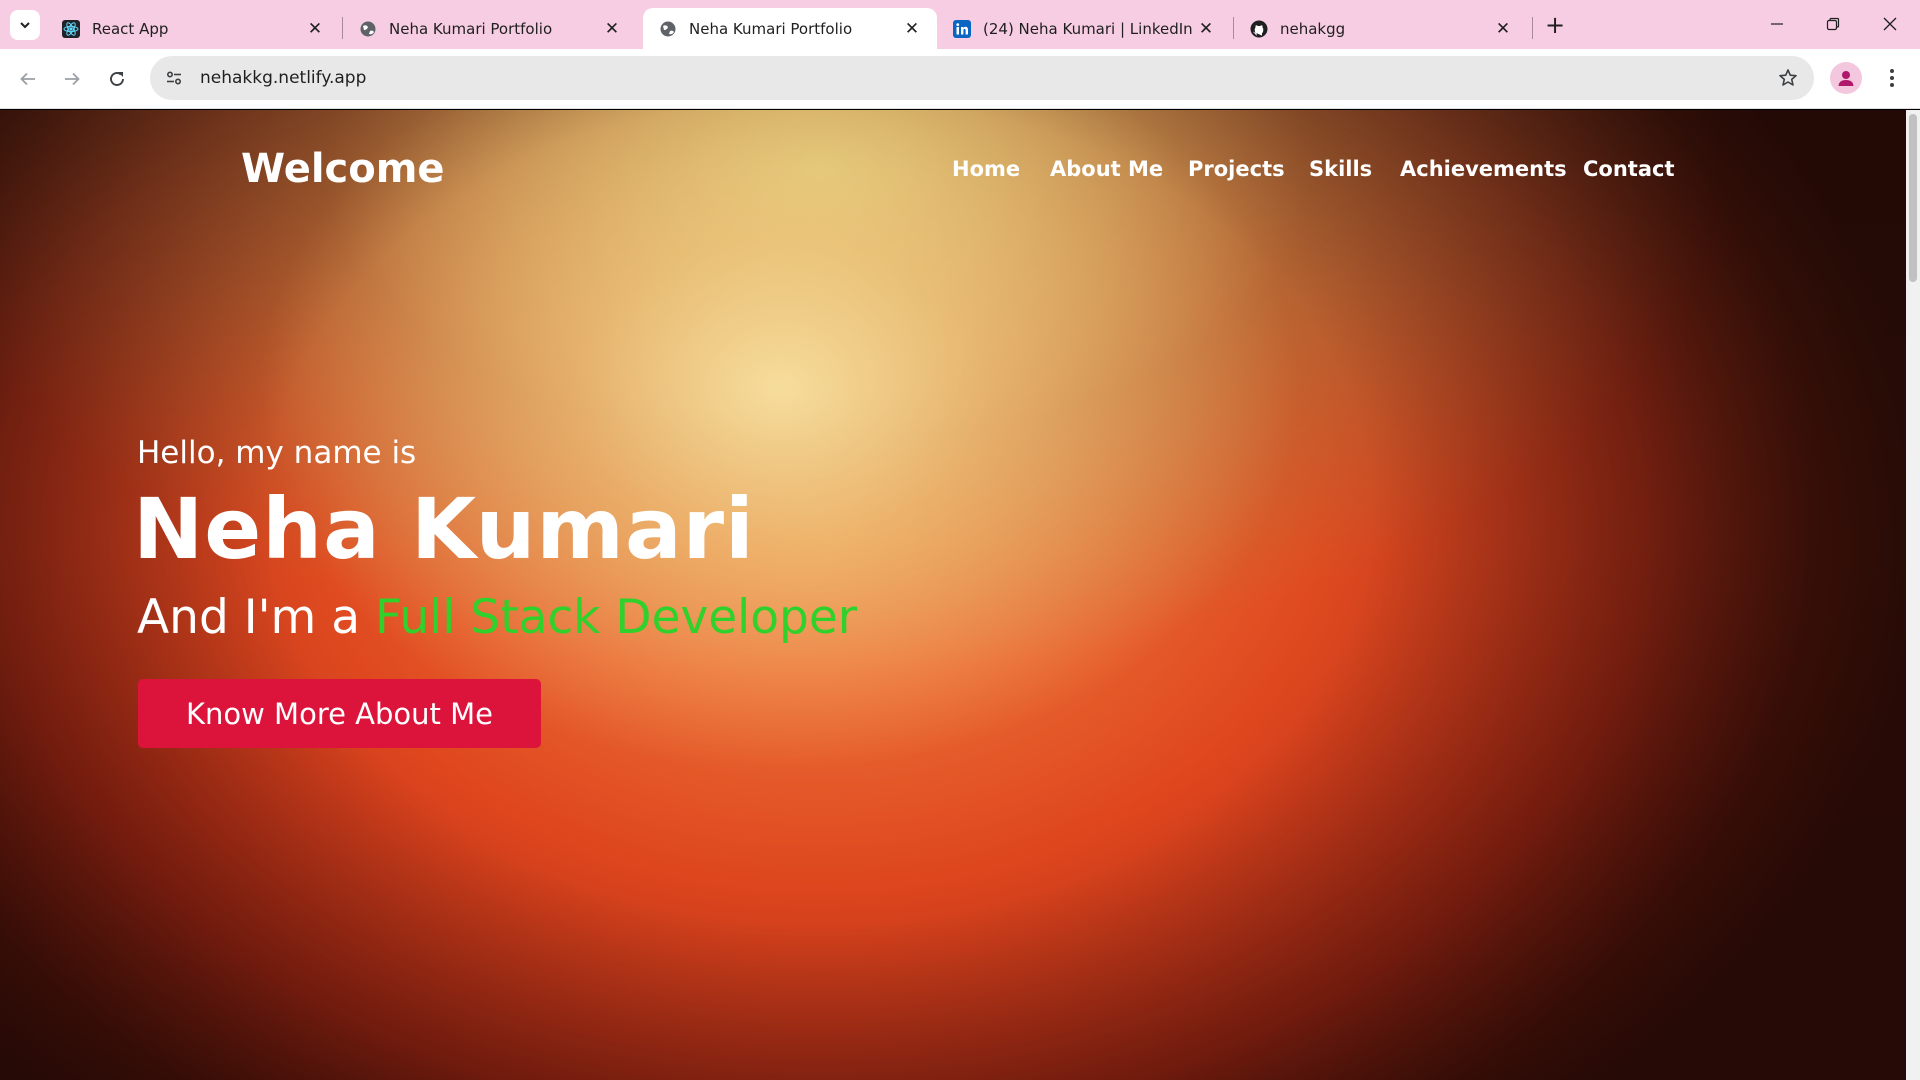 The width and height of the screenshot is (1920, 1080). I want to click on person-icon, so click(1846, 78).